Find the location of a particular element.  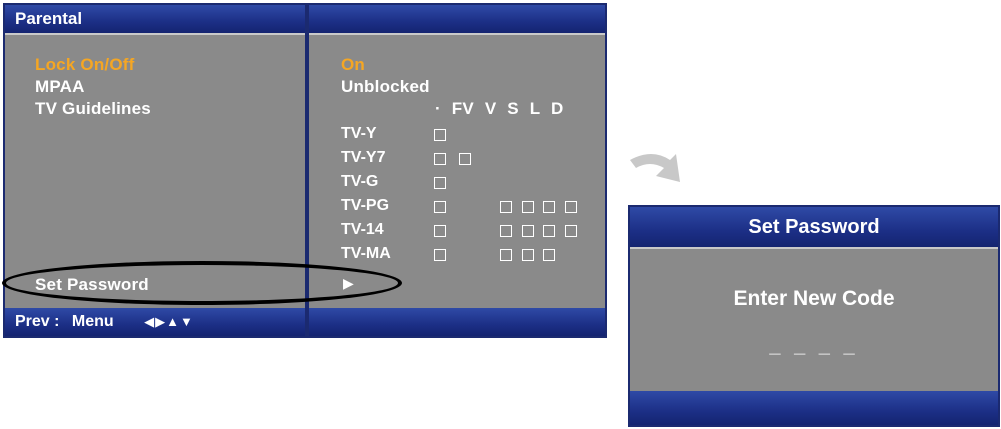

tv-y7-all-checkbox is located at coordinates (440, 159).